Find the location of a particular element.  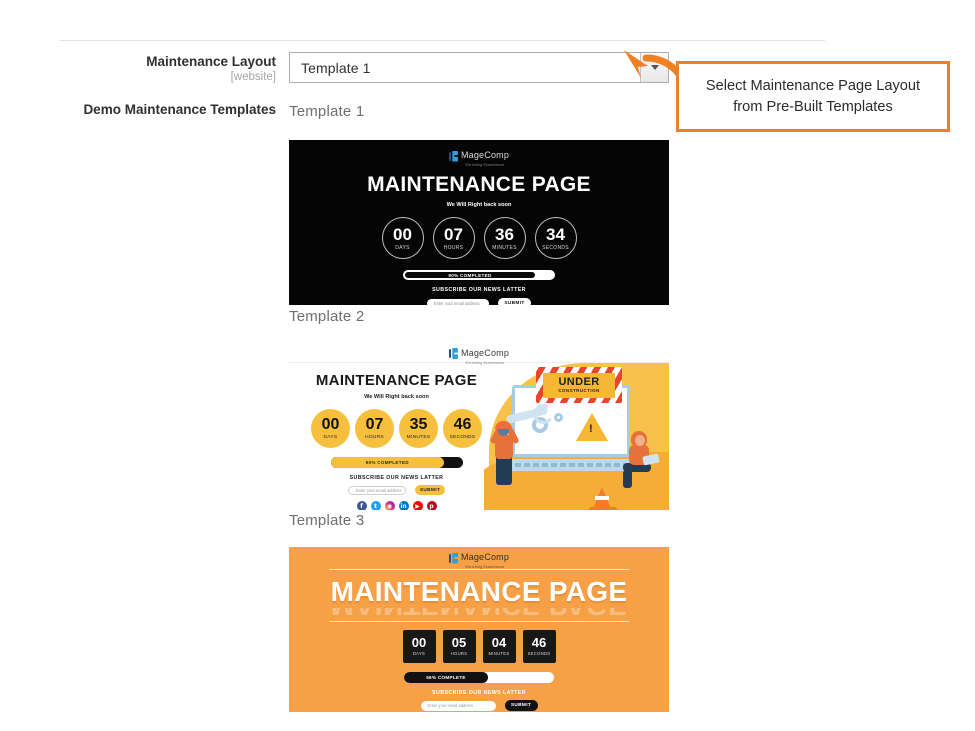

gear-small-icon is located at coordinates (558, 417).